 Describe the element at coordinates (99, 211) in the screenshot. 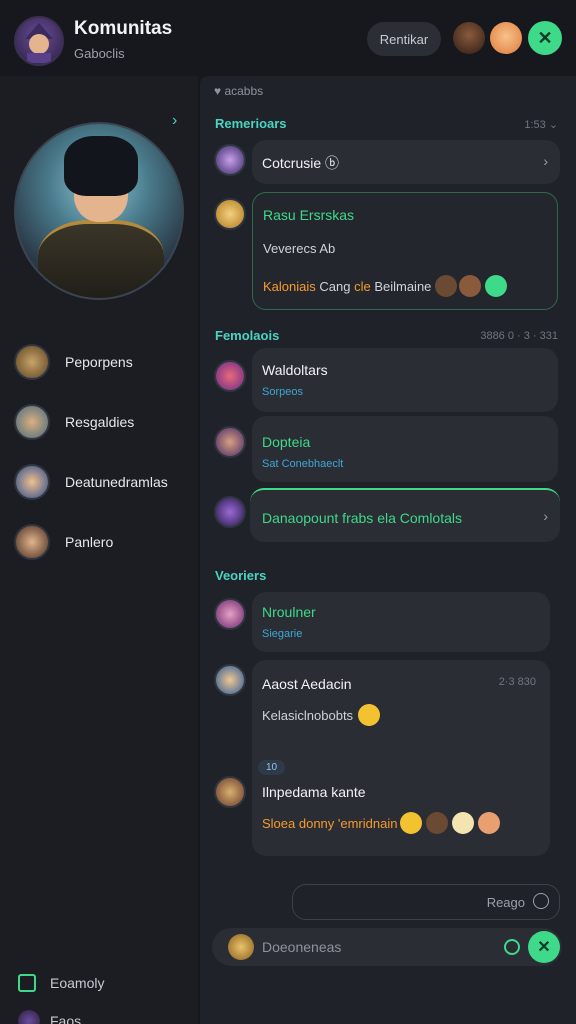

I see `profile-avatar` at that location.